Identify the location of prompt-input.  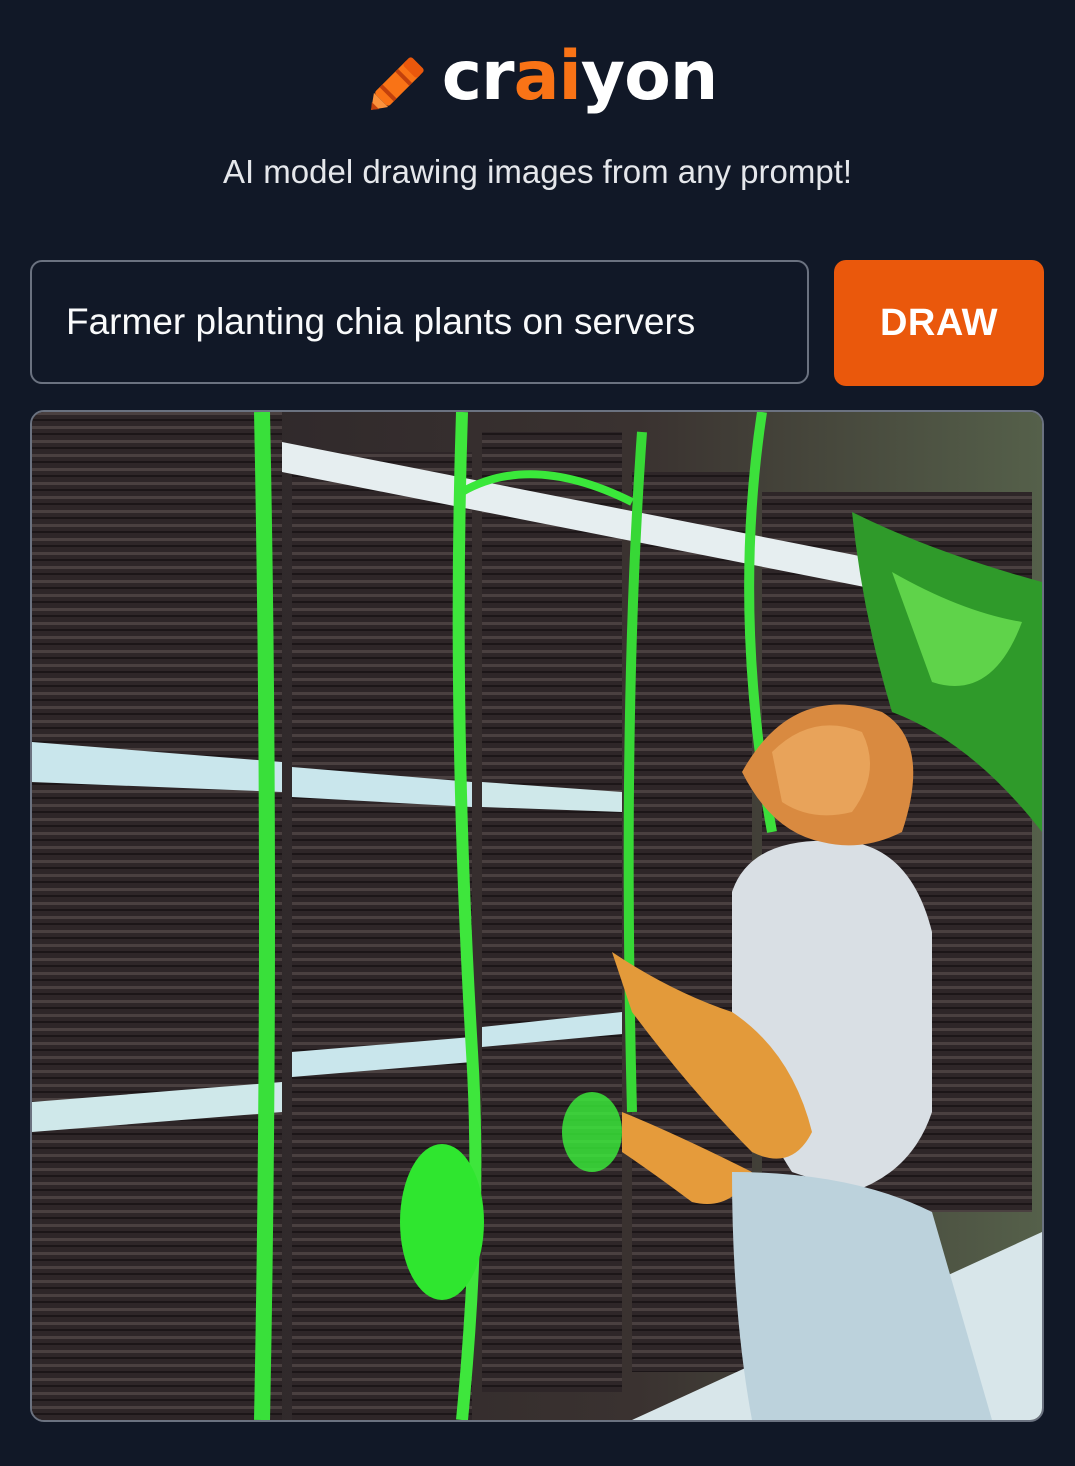
(436, 322).